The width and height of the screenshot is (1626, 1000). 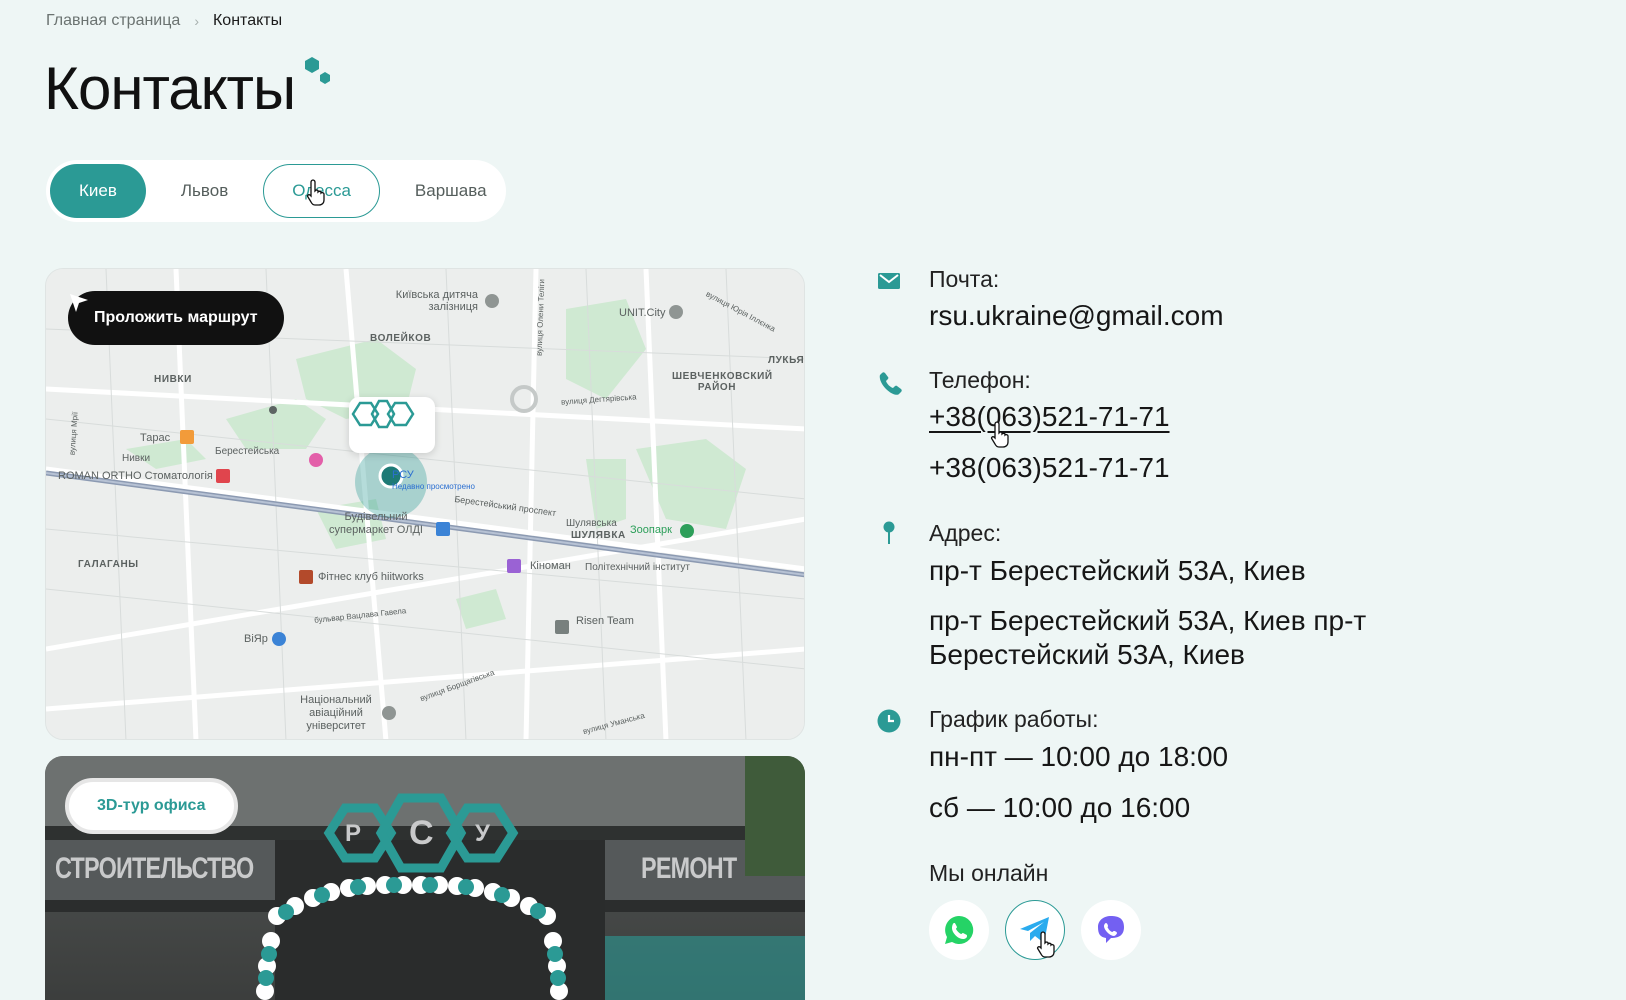 What do you see at coordinates (890, 383) in the screenshot?
I see `phone-icon` at bounding box center [890, 383].